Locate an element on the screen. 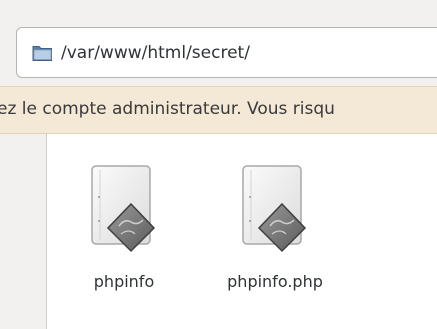  location-bar: /var/www/html/secret/ is located at coordinates (226, 52).